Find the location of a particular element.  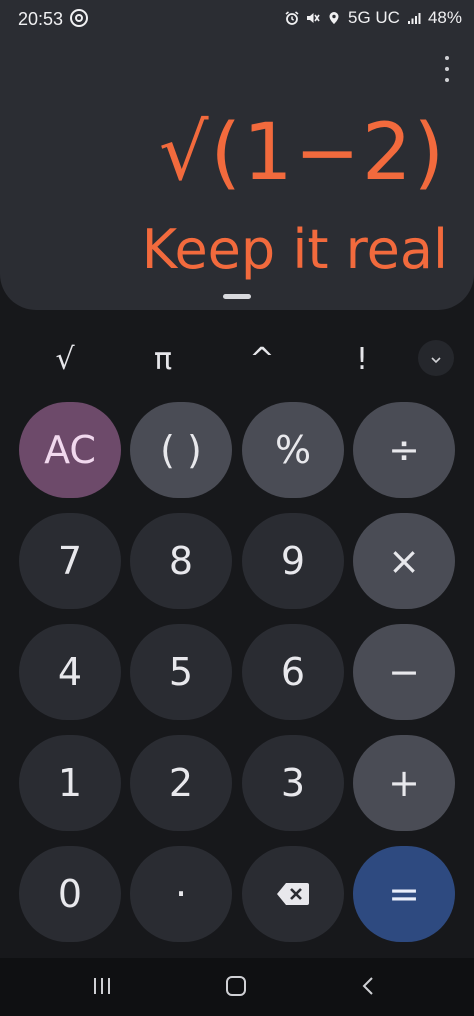

nfc-icon is located at coordinates (79, 18).